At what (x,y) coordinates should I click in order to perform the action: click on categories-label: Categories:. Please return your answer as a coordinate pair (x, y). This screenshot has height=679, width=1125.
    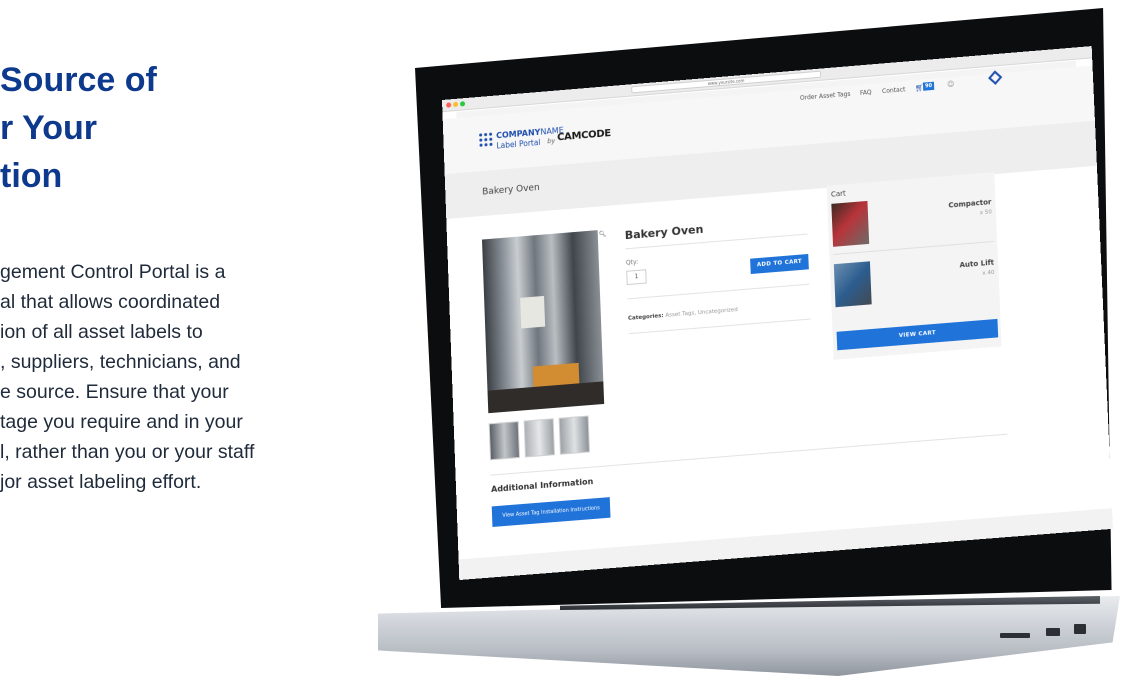
    Looking at the image, I should click on (645, 317).